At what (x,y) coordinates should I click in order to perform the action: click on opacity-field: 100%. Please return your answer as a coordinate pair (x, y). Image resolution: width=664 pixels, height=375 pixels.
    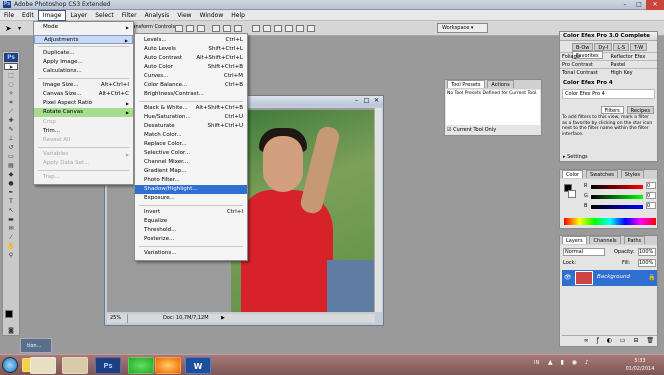
    Looking at the image, I should click on (647, 252).